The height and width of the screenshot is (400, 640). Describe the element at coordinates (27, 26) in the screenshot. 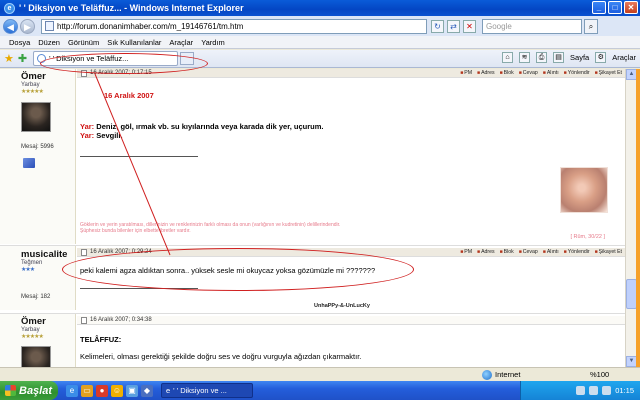

I see `forward-button: ▶` at that location.